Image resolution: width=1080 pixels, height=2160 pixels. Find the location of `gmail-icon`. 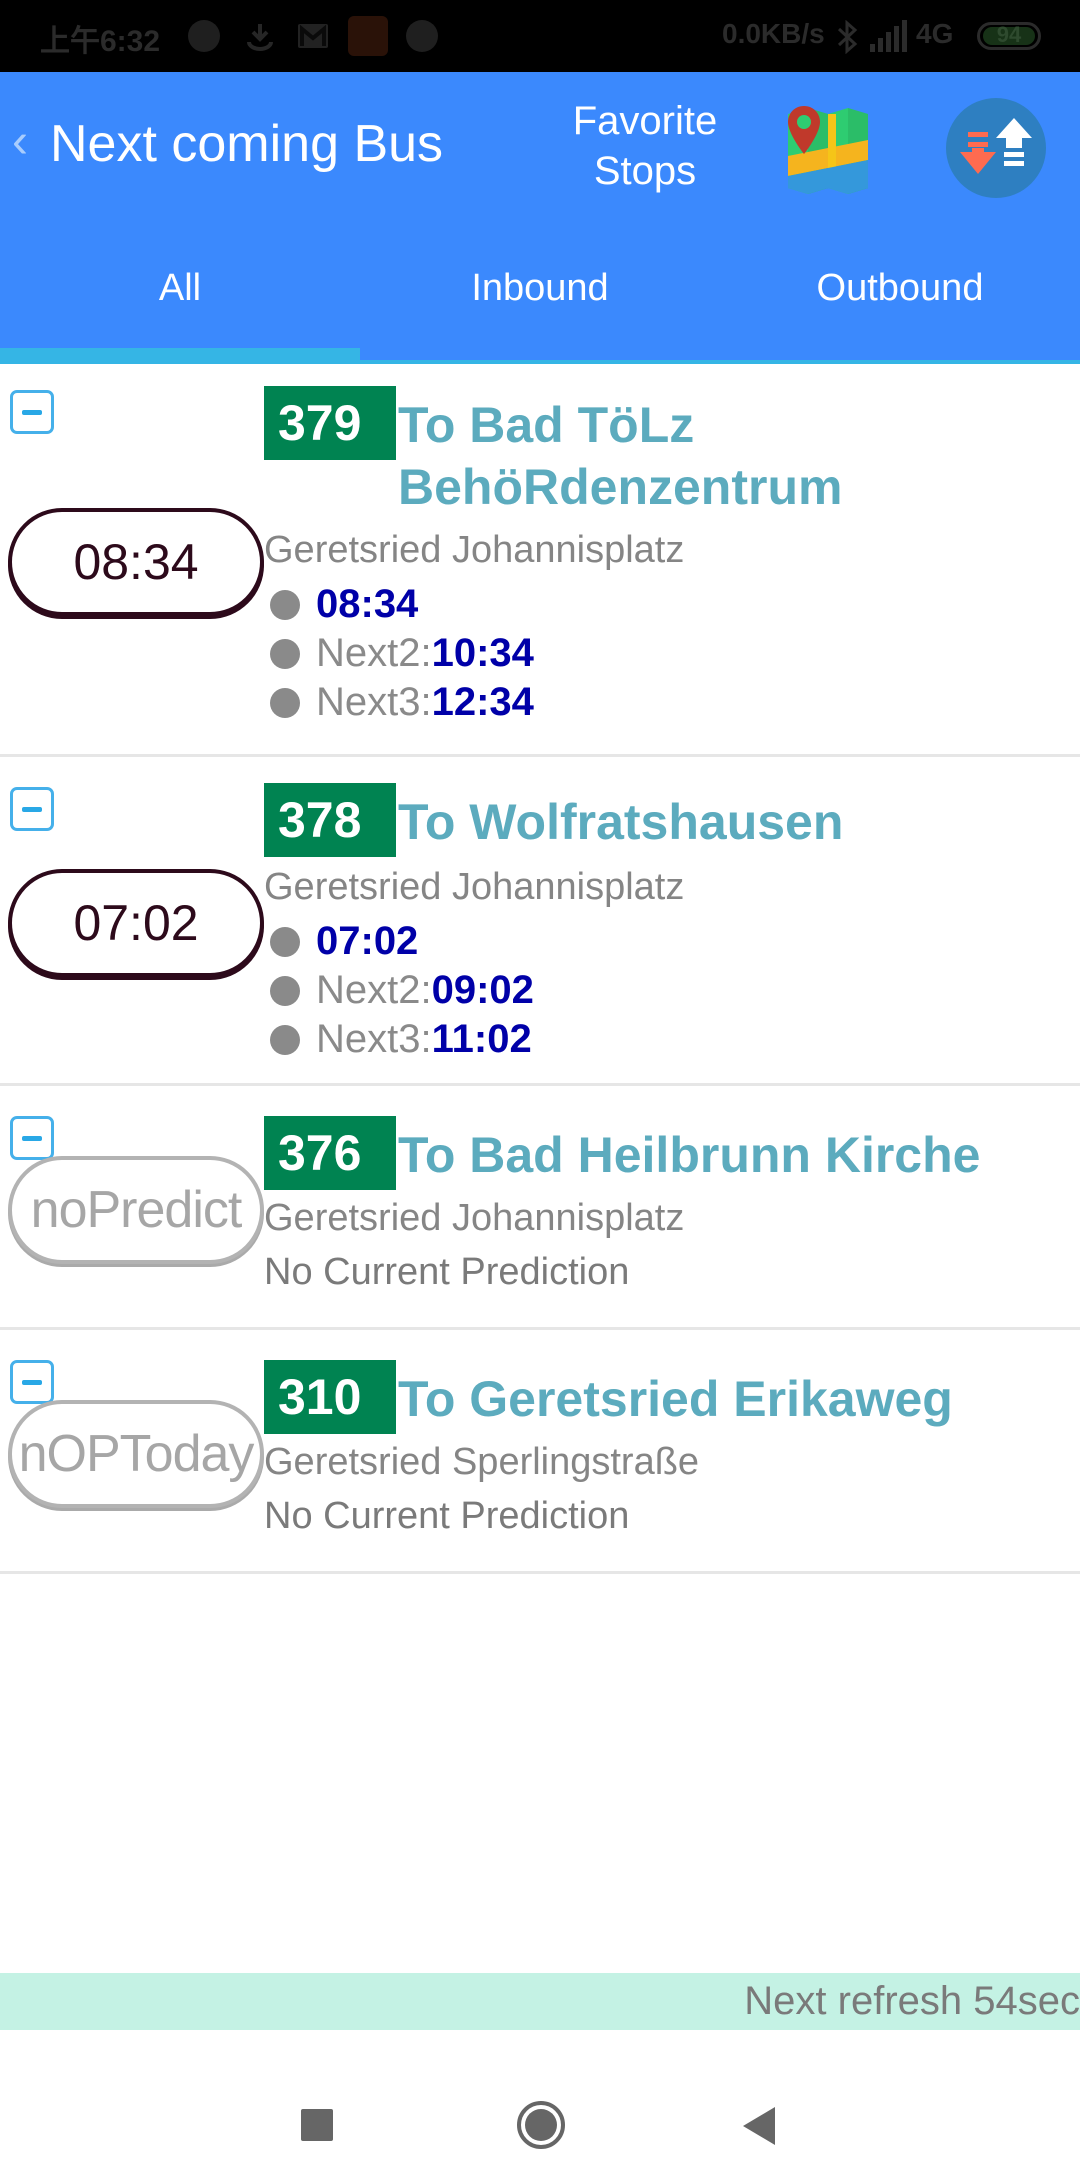

gmail-icon is located at coordinates (312, 36).